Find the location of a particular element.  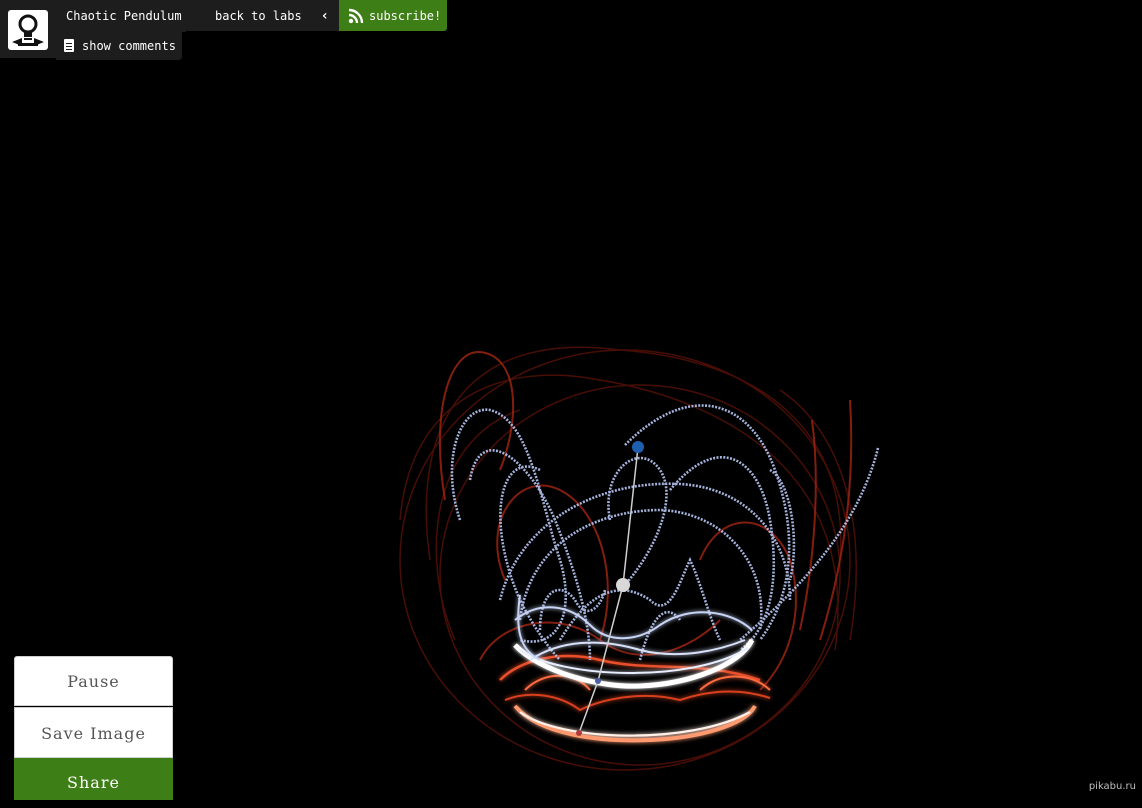

subscribe-label: subscribe! is located at coordinates (405, 16).